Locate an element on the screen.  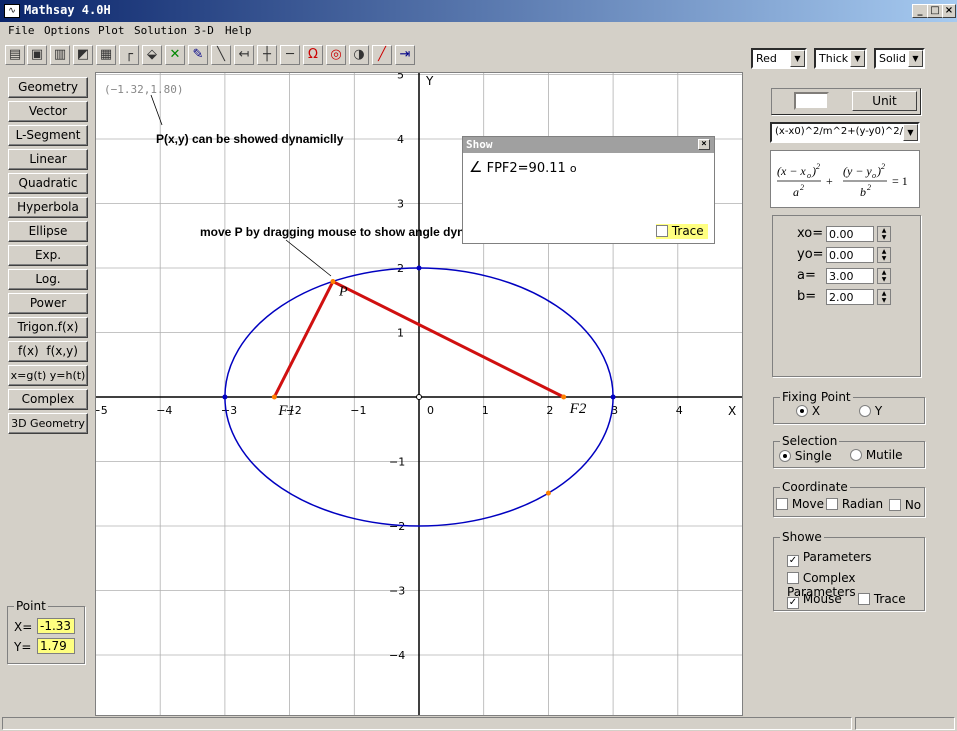
target-icon: ◎ is located at coordinates (336, 55).